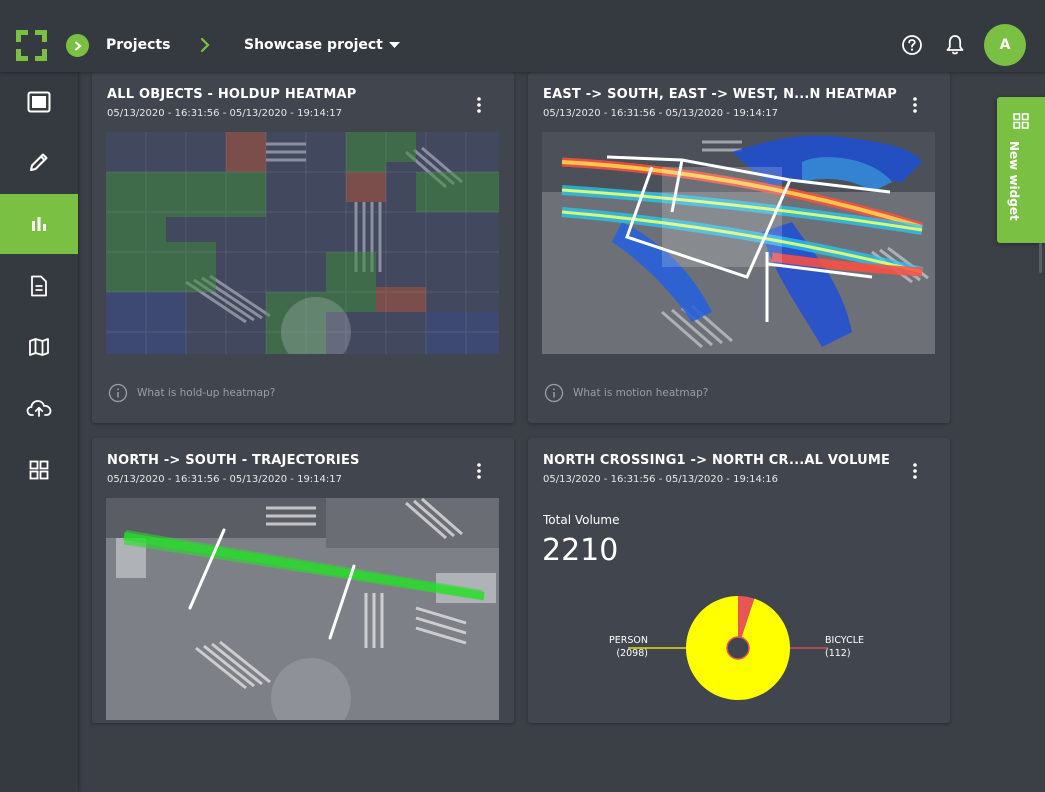 The width and height of the screenshot is (1045, 792). I want to click on avatar: A, so click(1005, 45).